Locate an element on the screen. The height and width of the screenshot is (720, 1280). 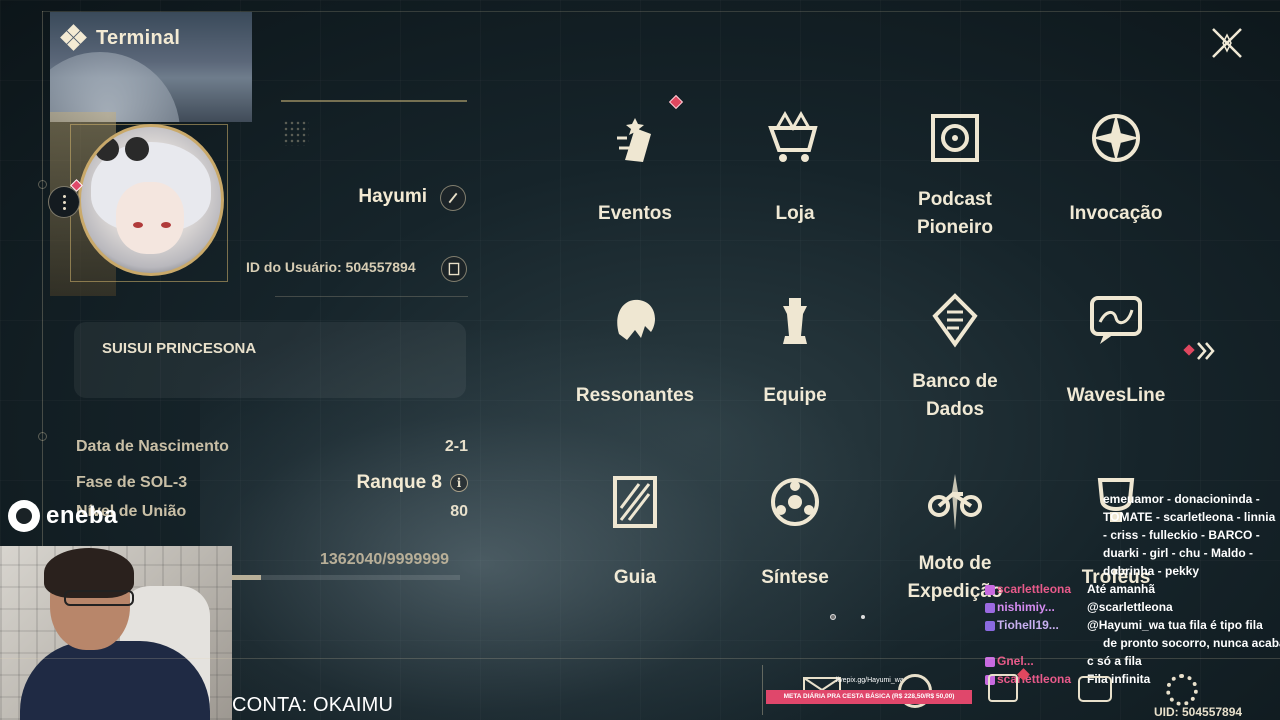
next-page-chevron-icon is located at coordinates (1202, 351).